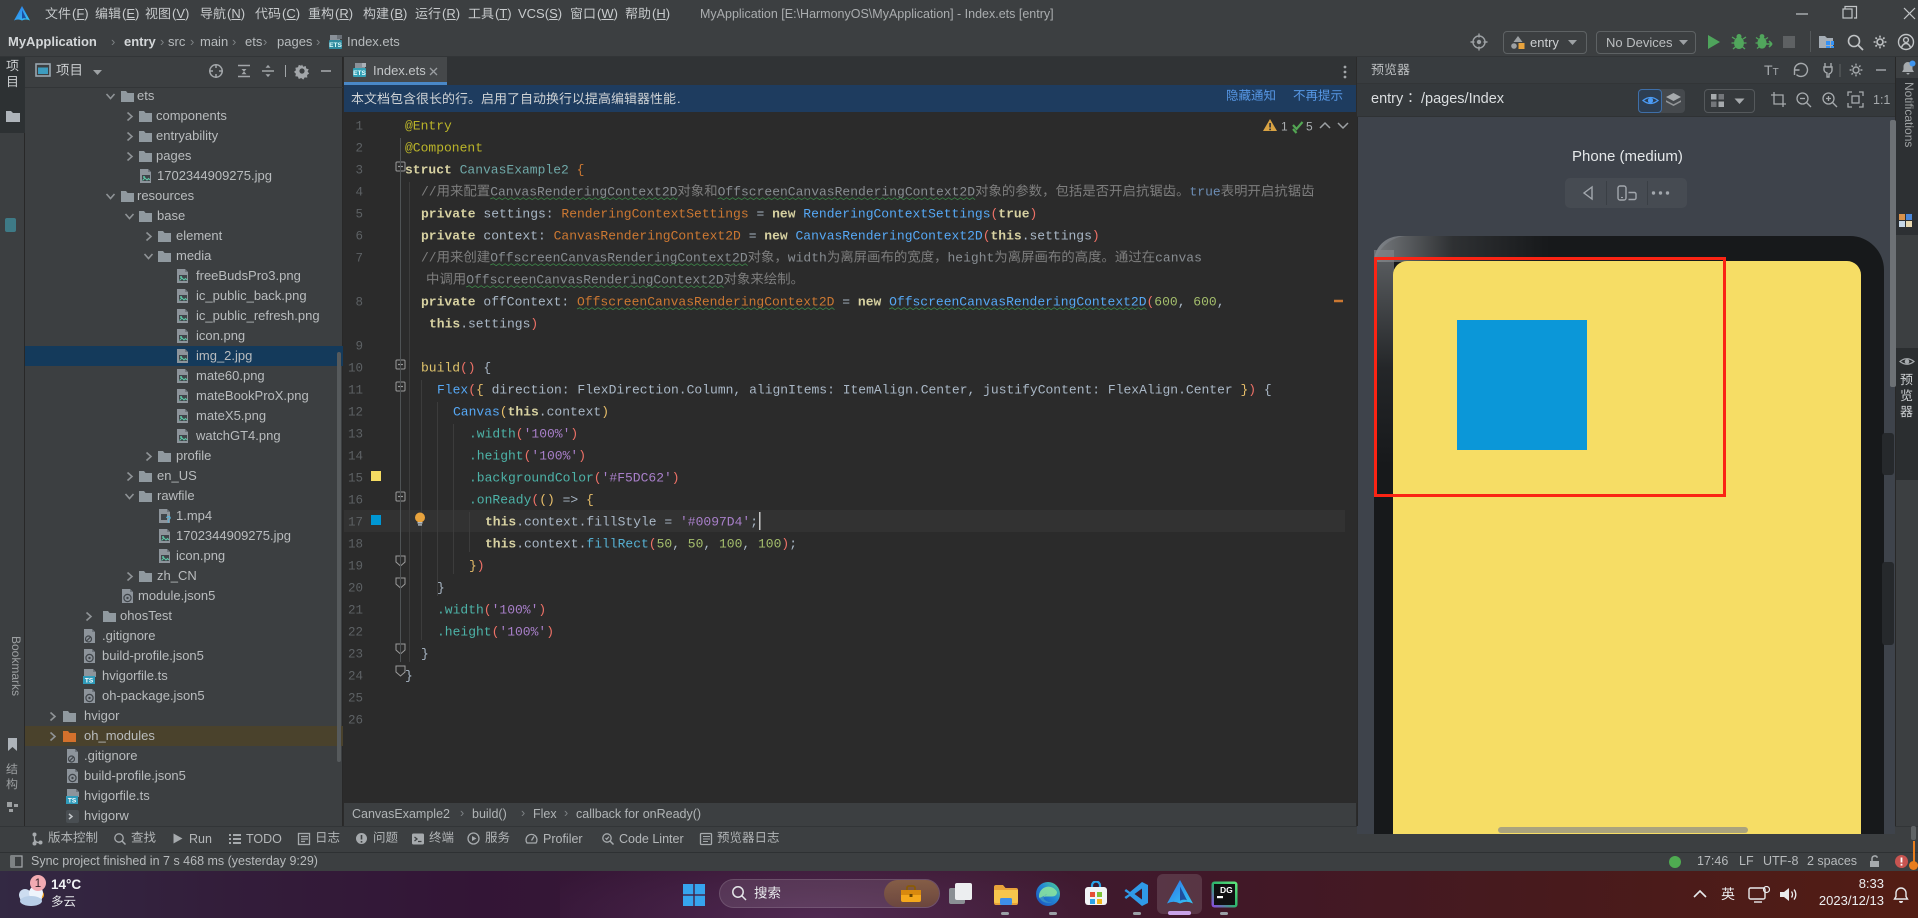 Image resolution: width=1918 pixels, height=918 pixels. Describe the element at coordinates (355, 721) in the screenshot. I see `svg-text: 26` at that location.